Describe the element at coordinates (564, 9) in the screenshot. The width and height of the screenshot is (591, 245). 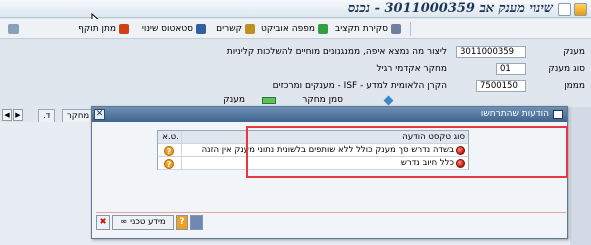
I see `window-icon` at that location.